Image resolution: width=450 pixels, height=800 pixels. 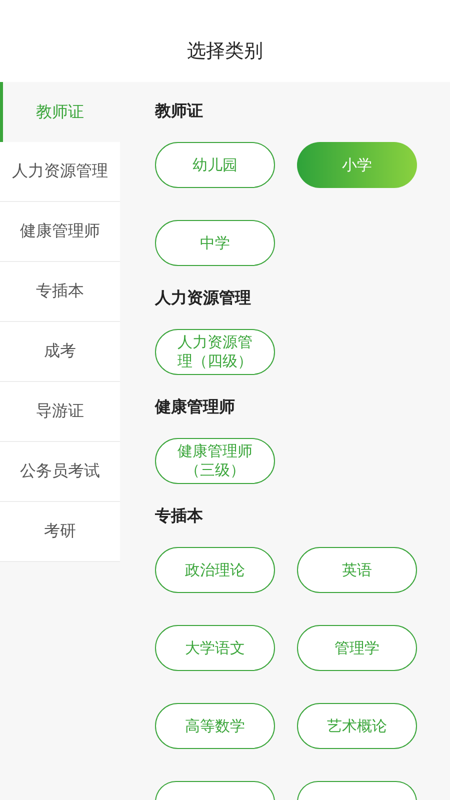 What do you see at coordinates (215, 726) in the screenshot?
I see `option-button: 高等数学` at bounding box center [215, 726].